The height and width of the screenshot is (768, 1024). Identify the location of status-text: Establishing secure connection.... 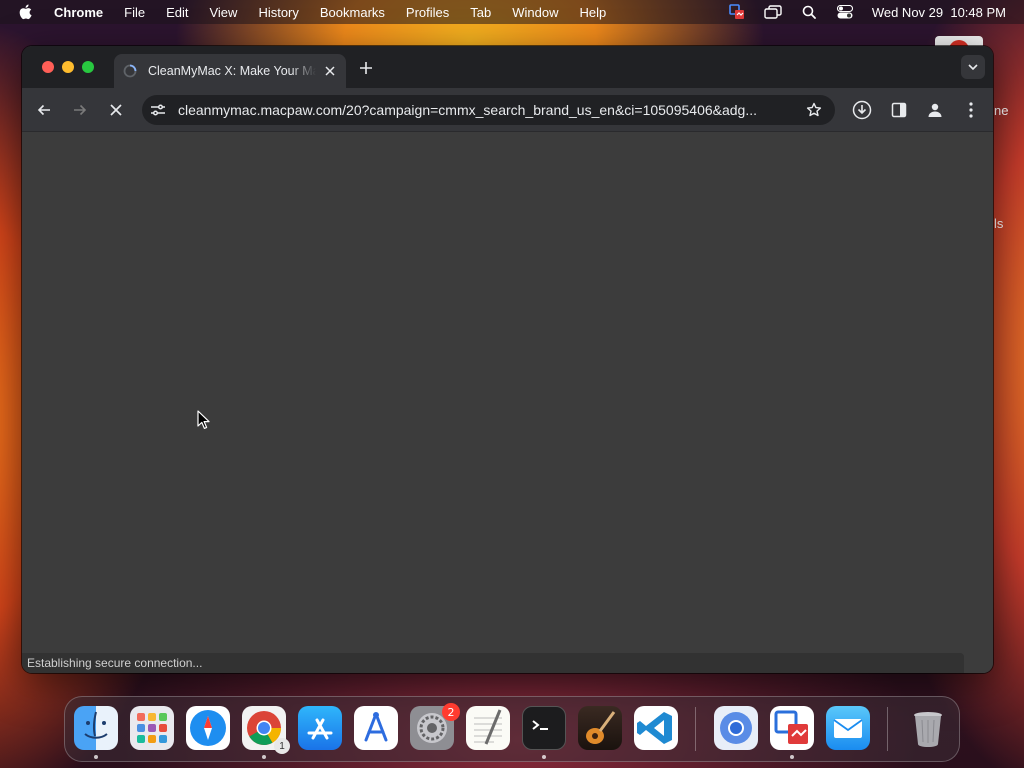
(115, 663).